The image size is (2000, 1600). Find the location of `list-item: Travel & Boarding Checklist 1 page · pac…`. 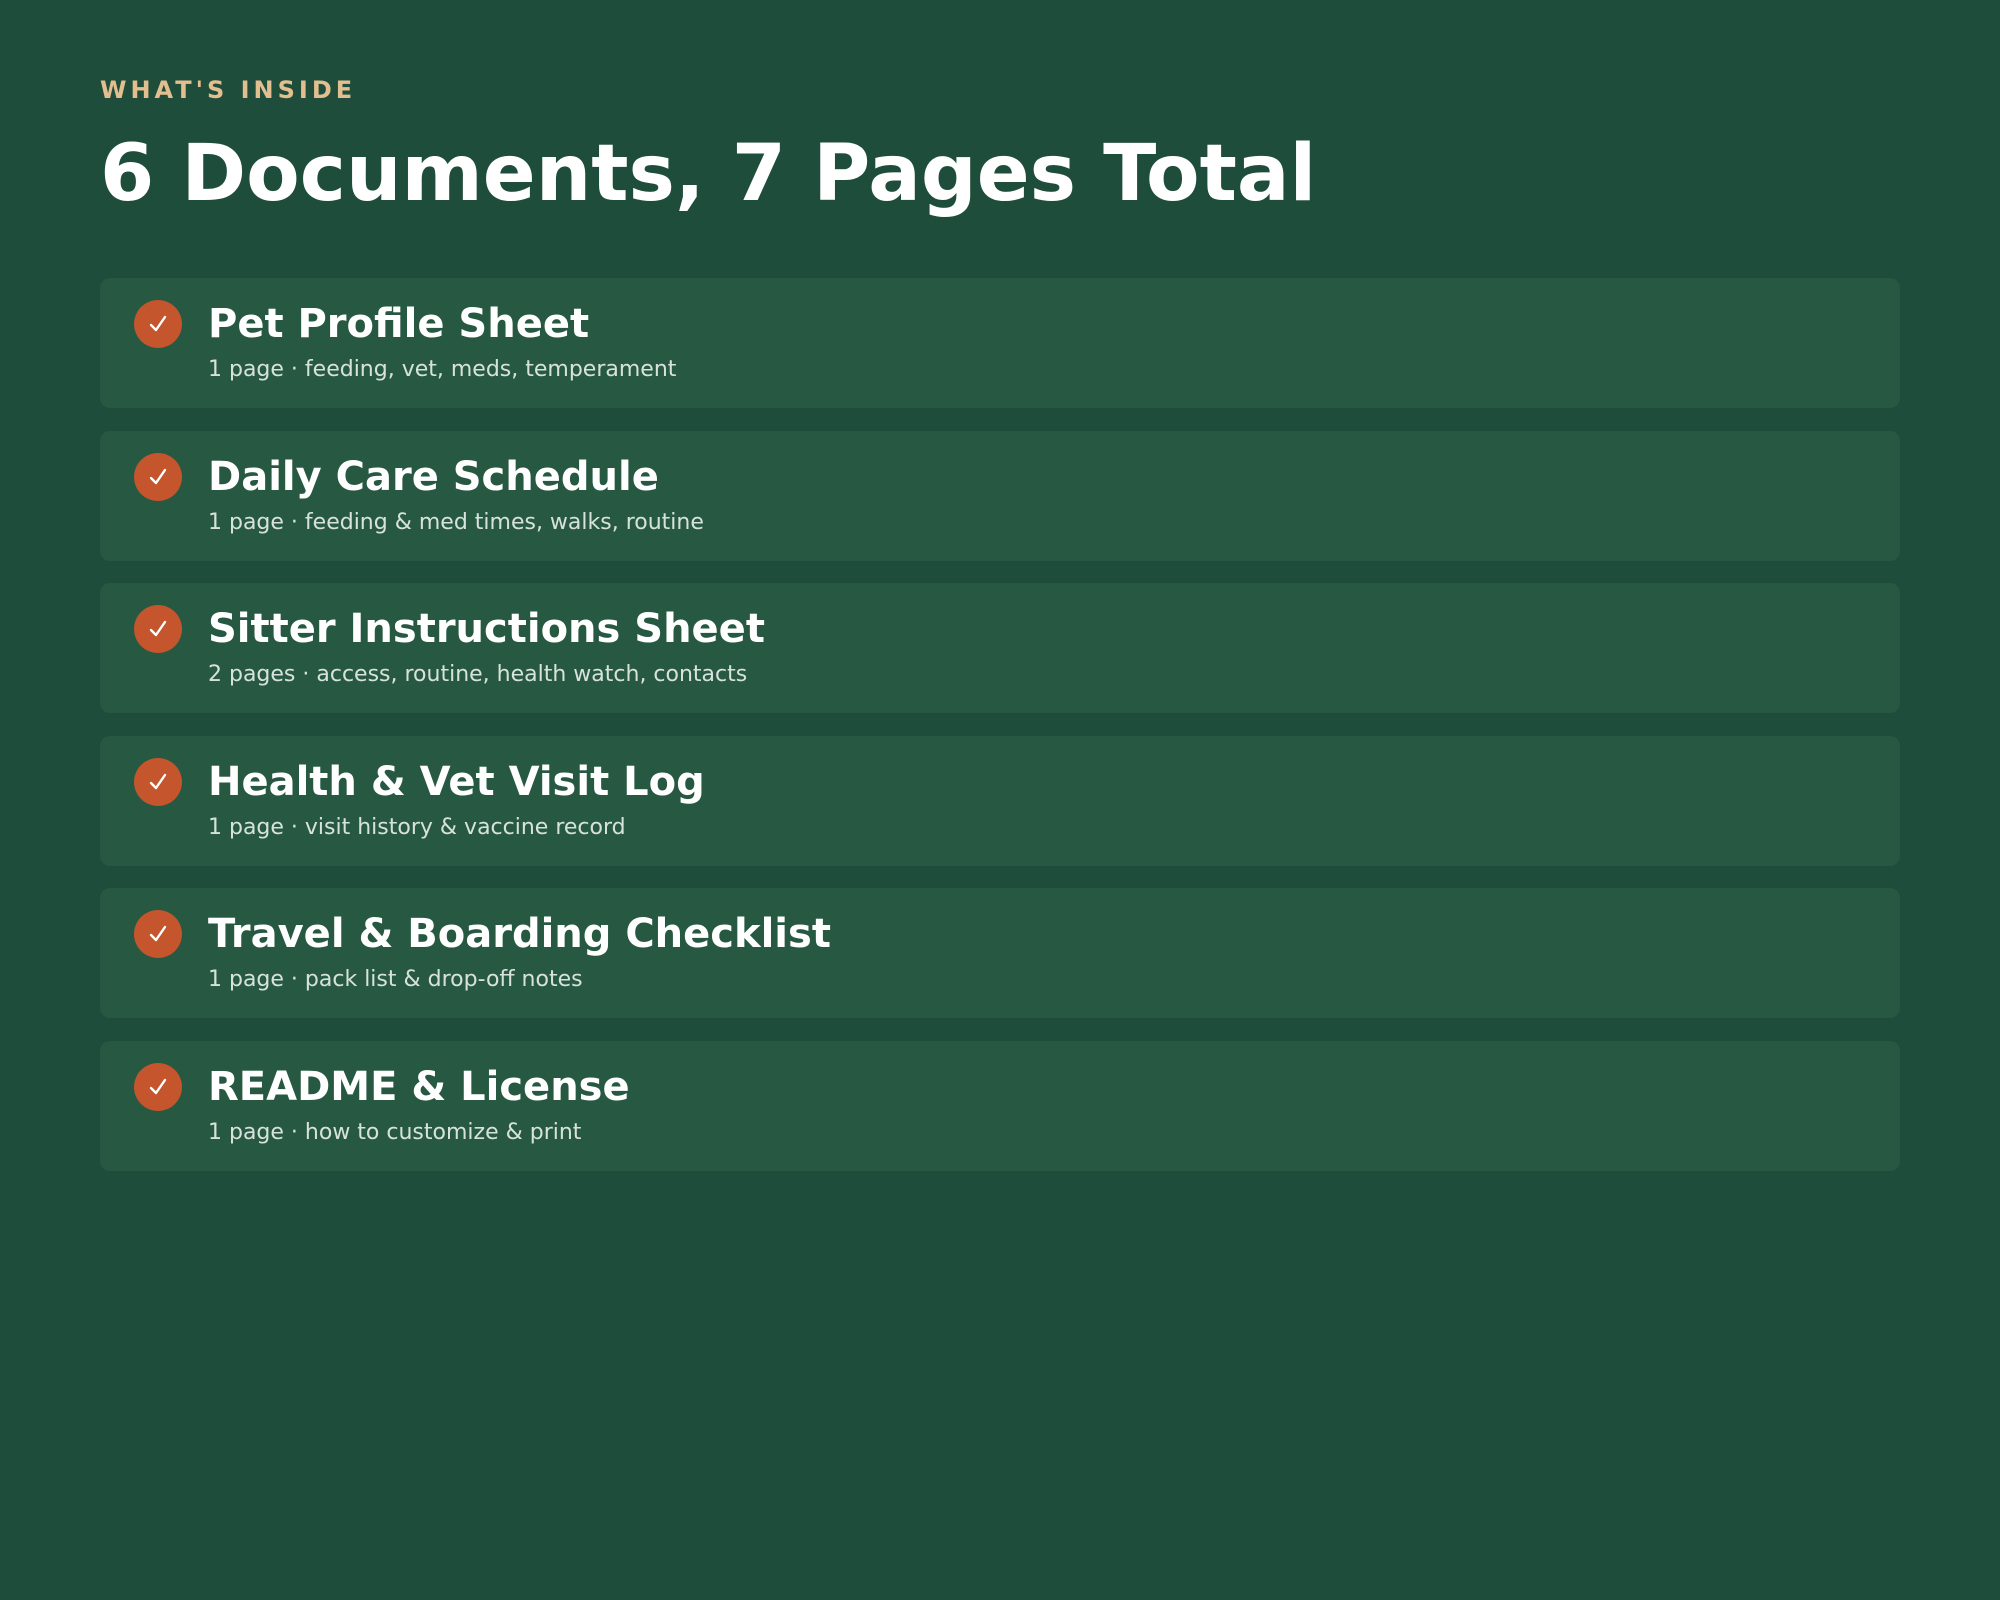

list-item: Travel & Boarding Checklist 1 page · pac… is located at coordinates (1000, 953).